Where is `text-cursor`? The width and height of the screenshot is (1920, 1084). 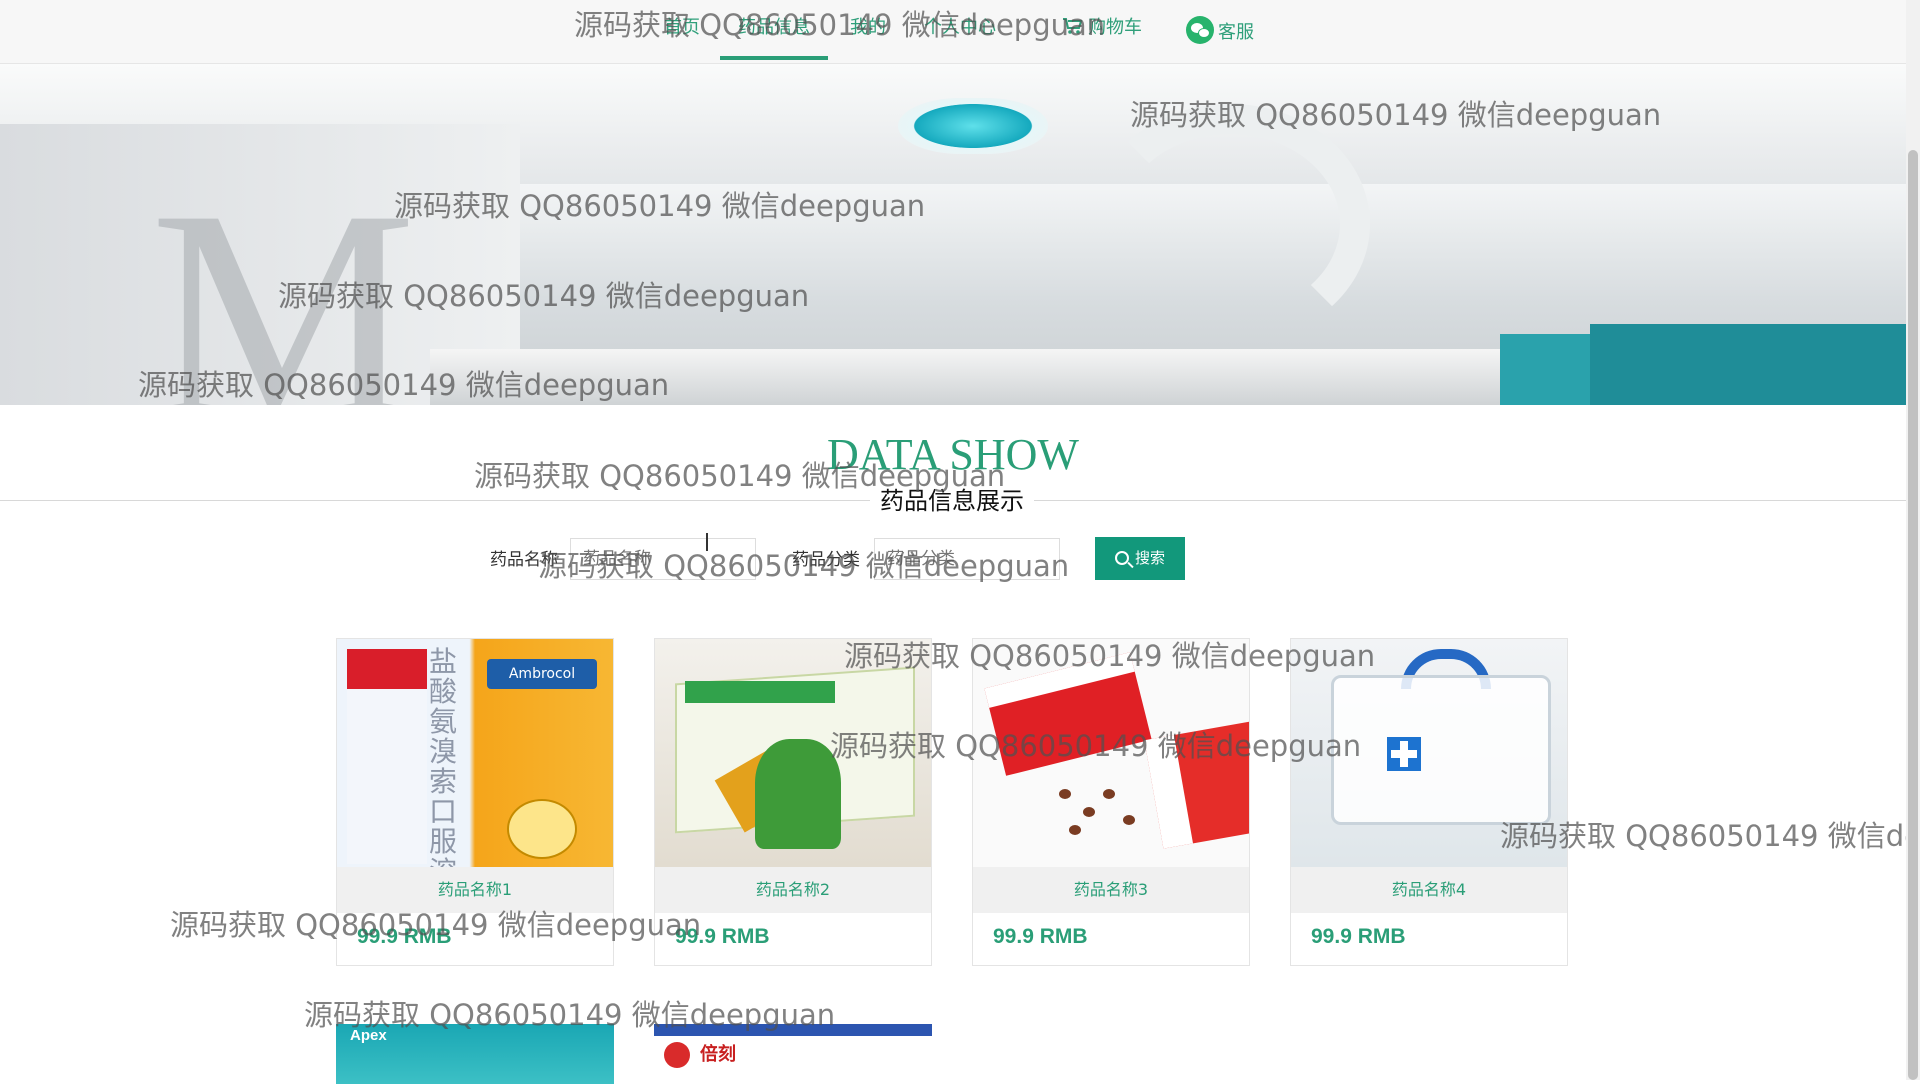 text-cursor is located at coordinates (707, 542).